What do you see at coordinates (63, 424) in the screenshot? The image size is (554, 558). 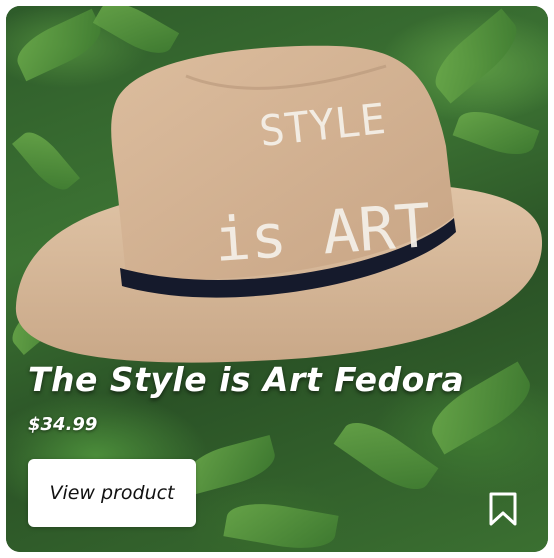 I see `product-price: $34.99` at bounding box center [63, 424].